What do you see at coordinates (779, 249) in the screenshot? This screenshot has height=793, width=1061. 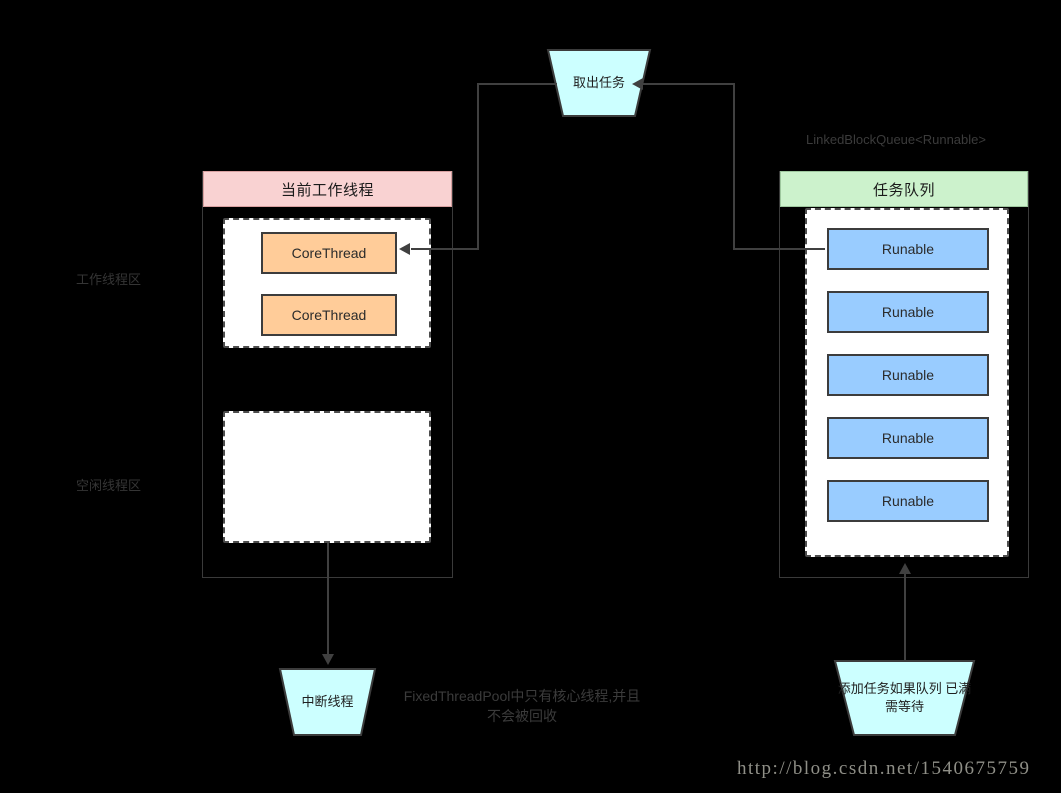 I see `connector-queue-to-riser` at bounding box center [779, 249].